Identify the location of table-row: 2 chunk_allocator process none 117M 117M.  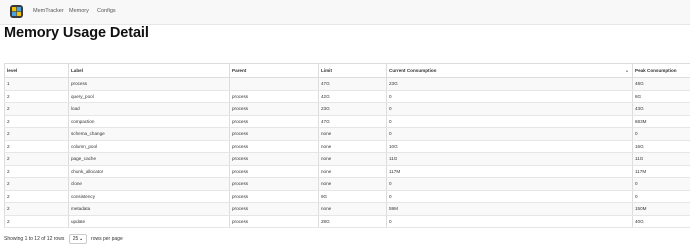
(347, 171).